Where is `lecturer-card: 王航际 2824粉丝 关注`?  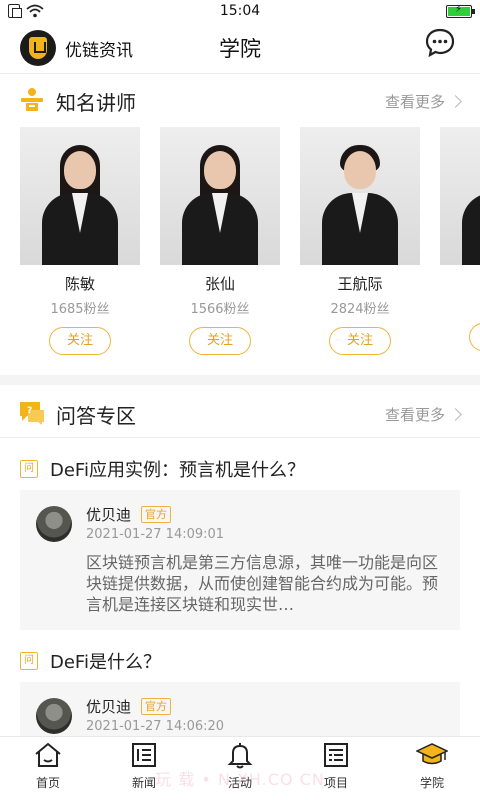 lecturer-card: 王航际 2824粉丝 关注 is located at coordinates (360, 241).